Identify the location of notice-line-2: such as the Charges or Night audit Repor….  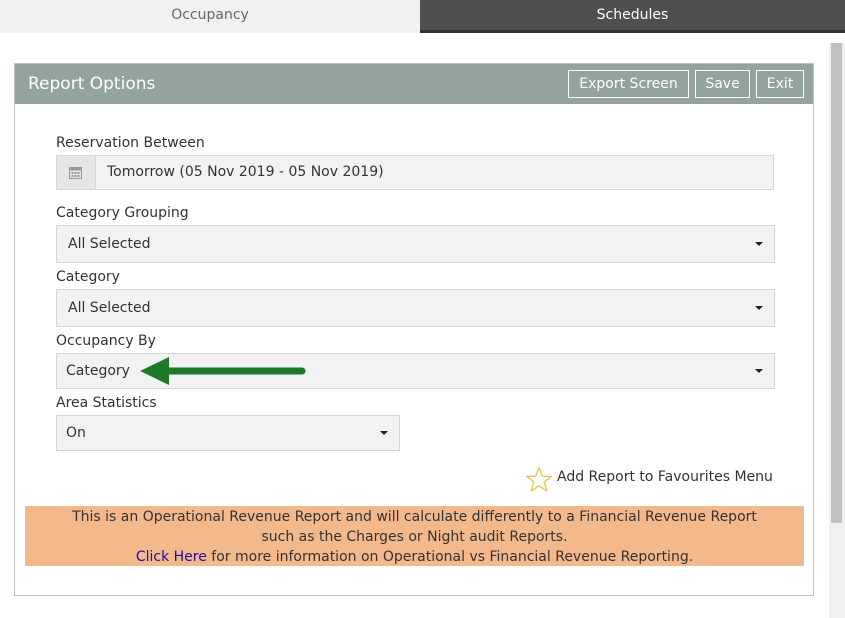
(414, 537).